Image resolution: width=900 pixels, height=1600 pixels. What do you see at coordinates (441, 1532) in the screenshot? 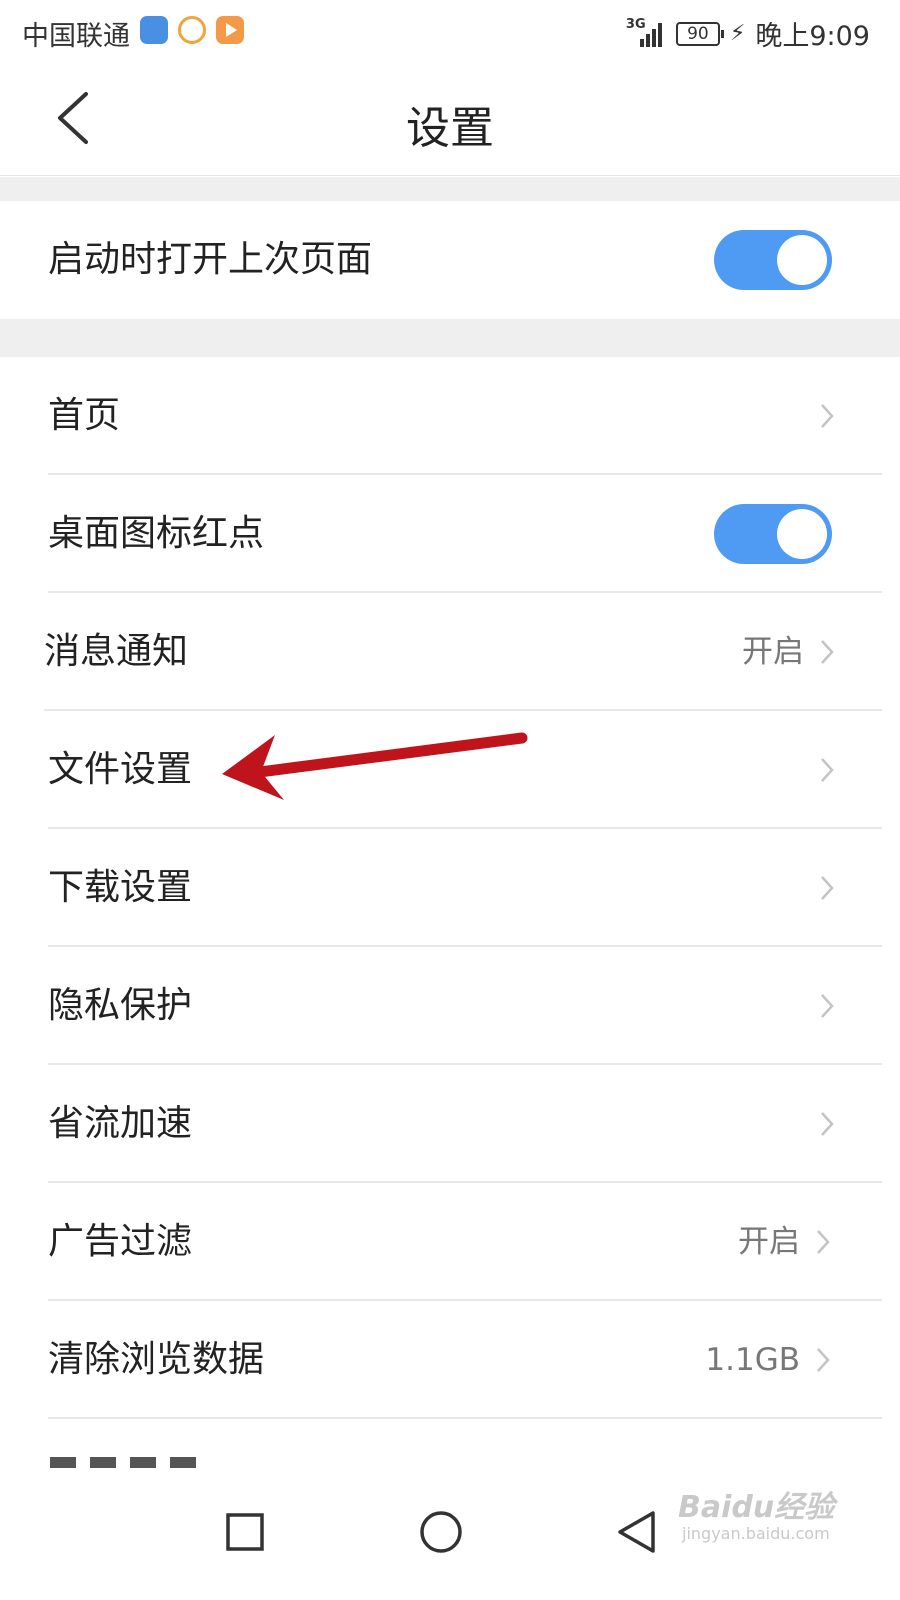
I see `home-icon` at bounding box center [441, 1532].